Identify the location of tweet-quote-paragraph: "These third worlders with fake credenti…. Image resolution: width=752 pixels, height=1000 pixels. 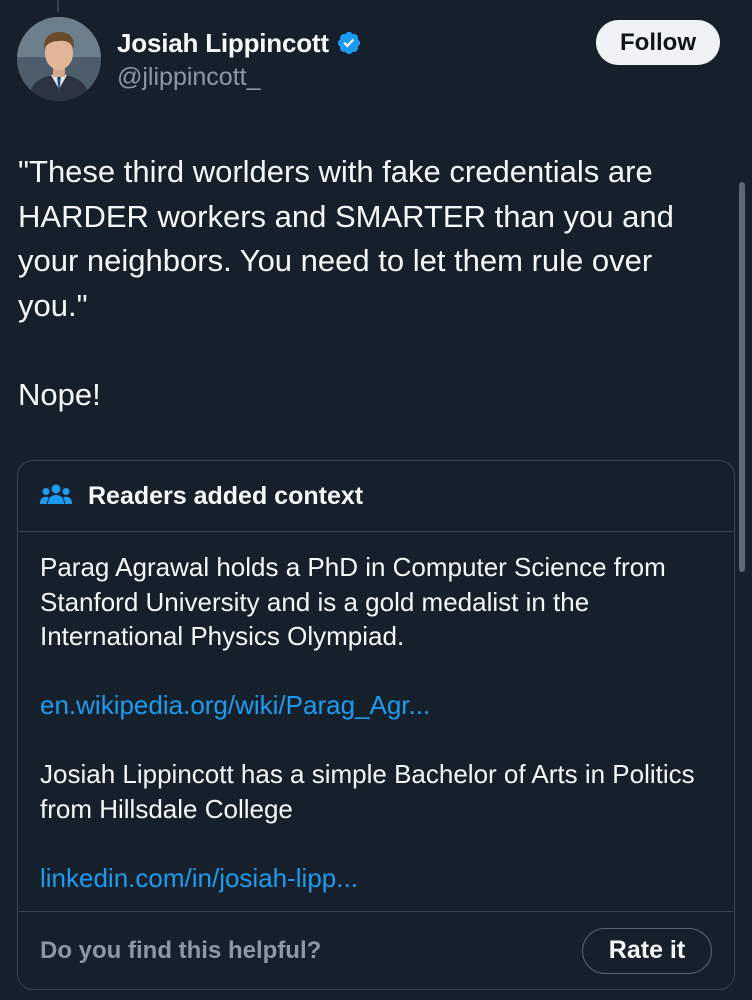
(346, 238).